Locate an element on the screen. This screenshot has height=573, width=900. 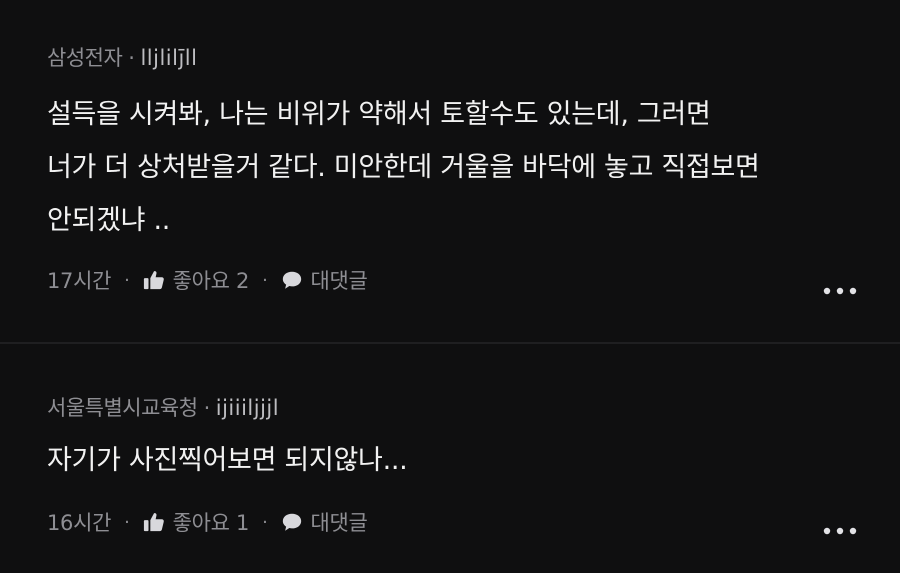
comment-meta: 삼성전자 · lljlilj̄ll is located at coordinates (122, 57).